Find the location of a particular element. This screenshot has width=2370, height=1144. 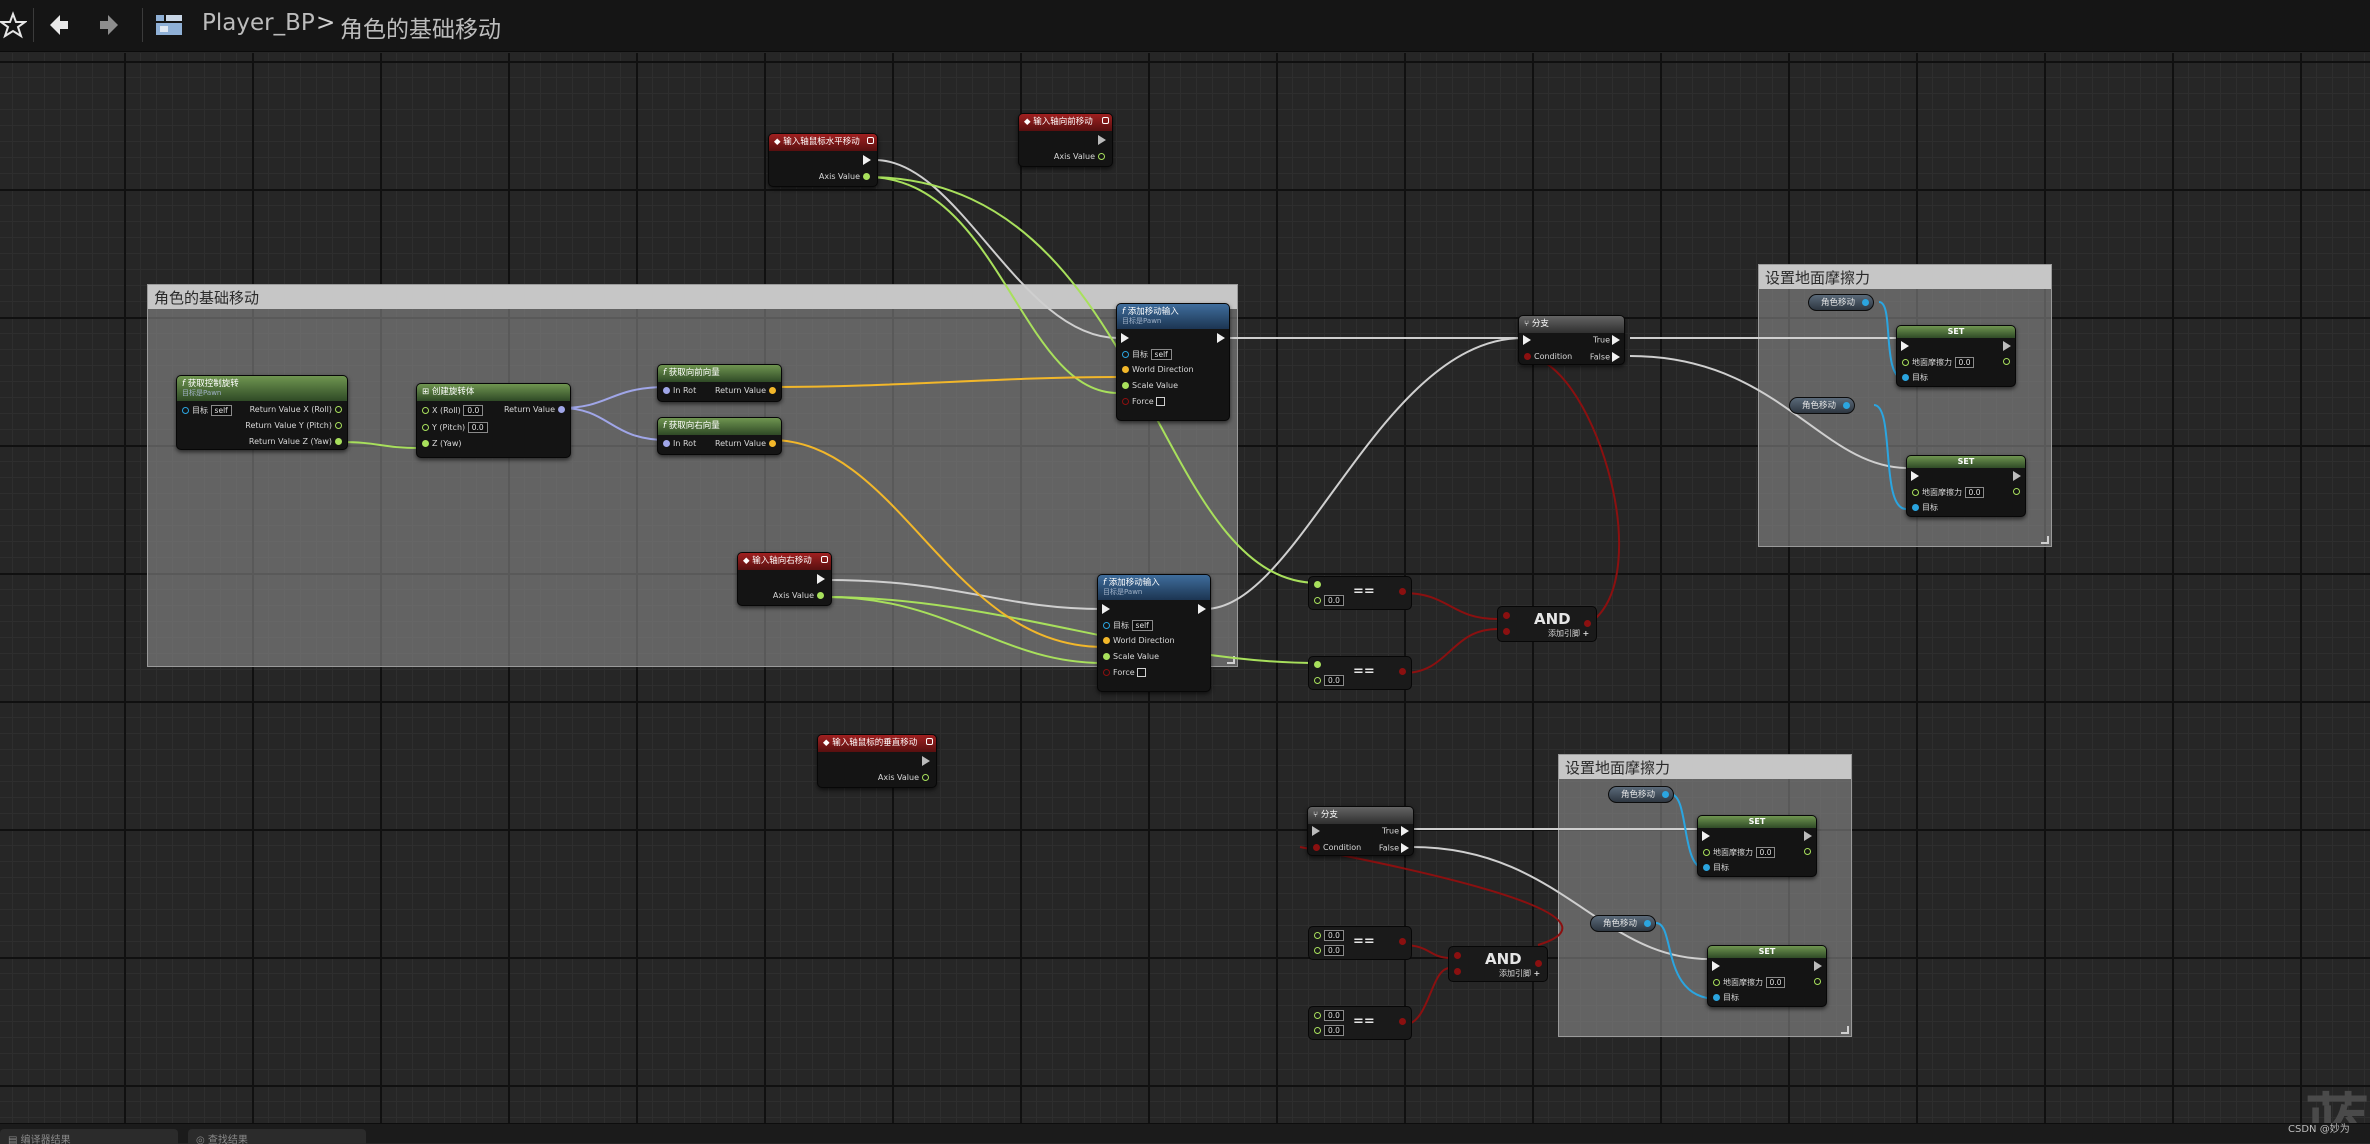

equals-node: 0.0 == is located at coordinates (1360, 593).